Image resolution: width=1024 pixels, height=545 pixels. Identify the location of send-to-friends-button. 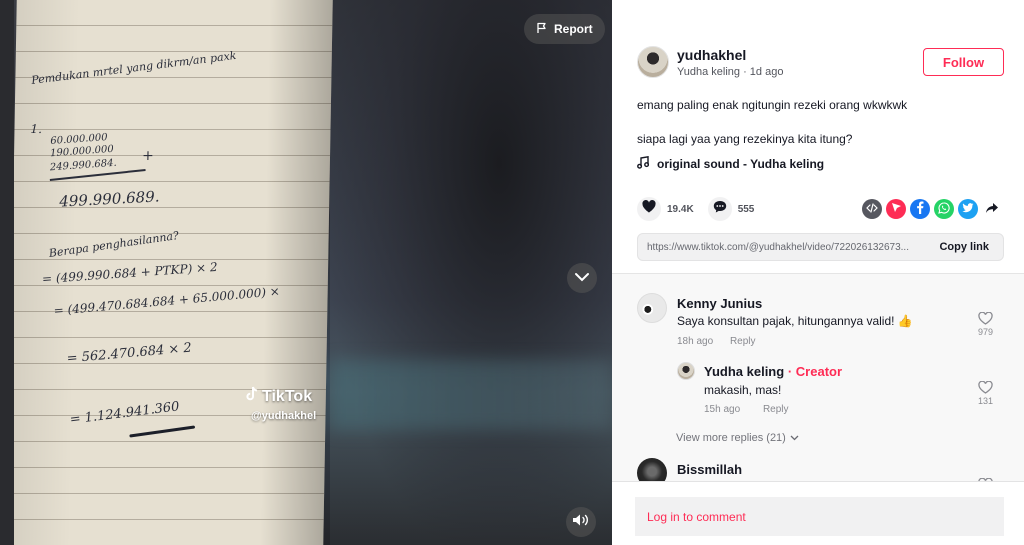
(896, 209).